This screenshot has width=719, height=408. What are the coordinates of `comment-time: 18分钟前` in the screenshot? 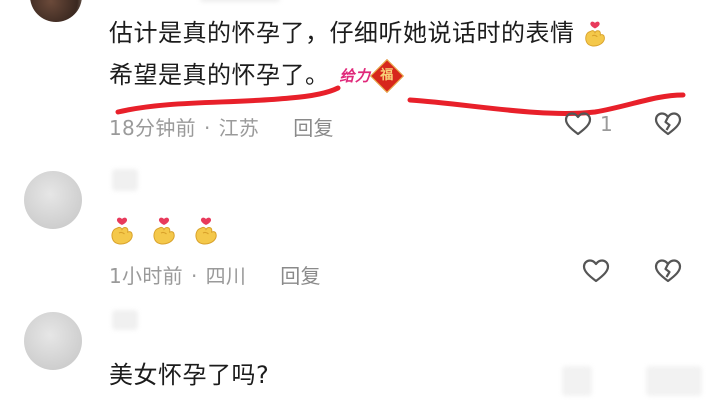 It's located at (152, 128).